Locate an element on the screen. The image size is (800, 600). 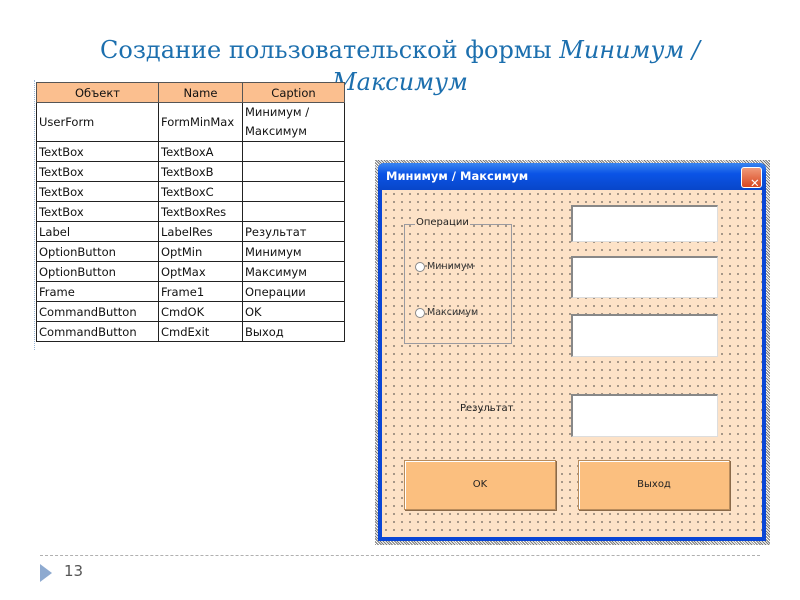
table-row: OptionButton OptMax Максимум is located at coordinates (190, 271).